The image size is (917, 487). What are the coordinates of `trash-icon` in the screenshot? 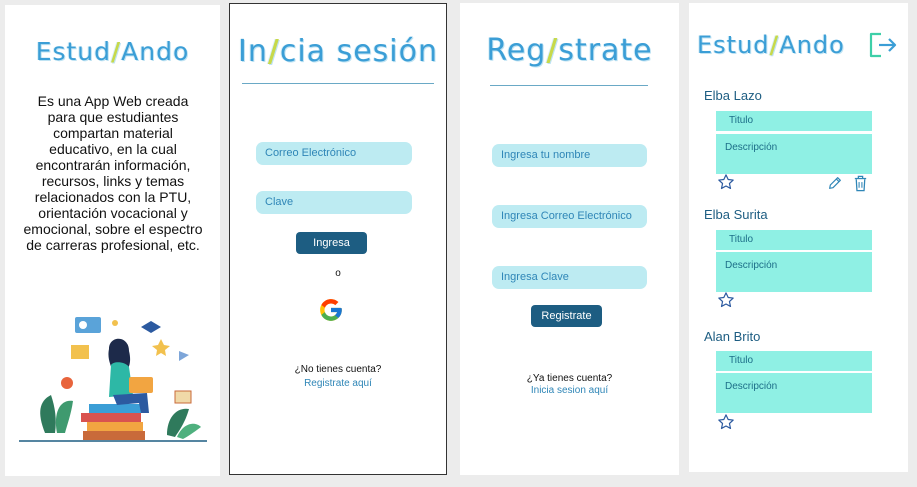 It's located at (860, 183).